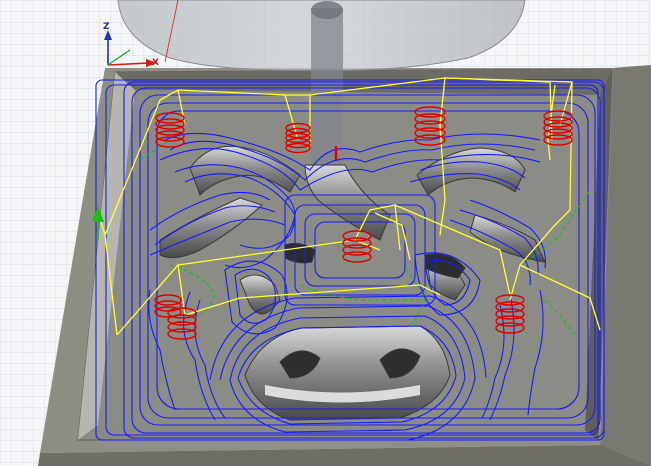  I want to click on axis-x-label: X, so click(155, 63).